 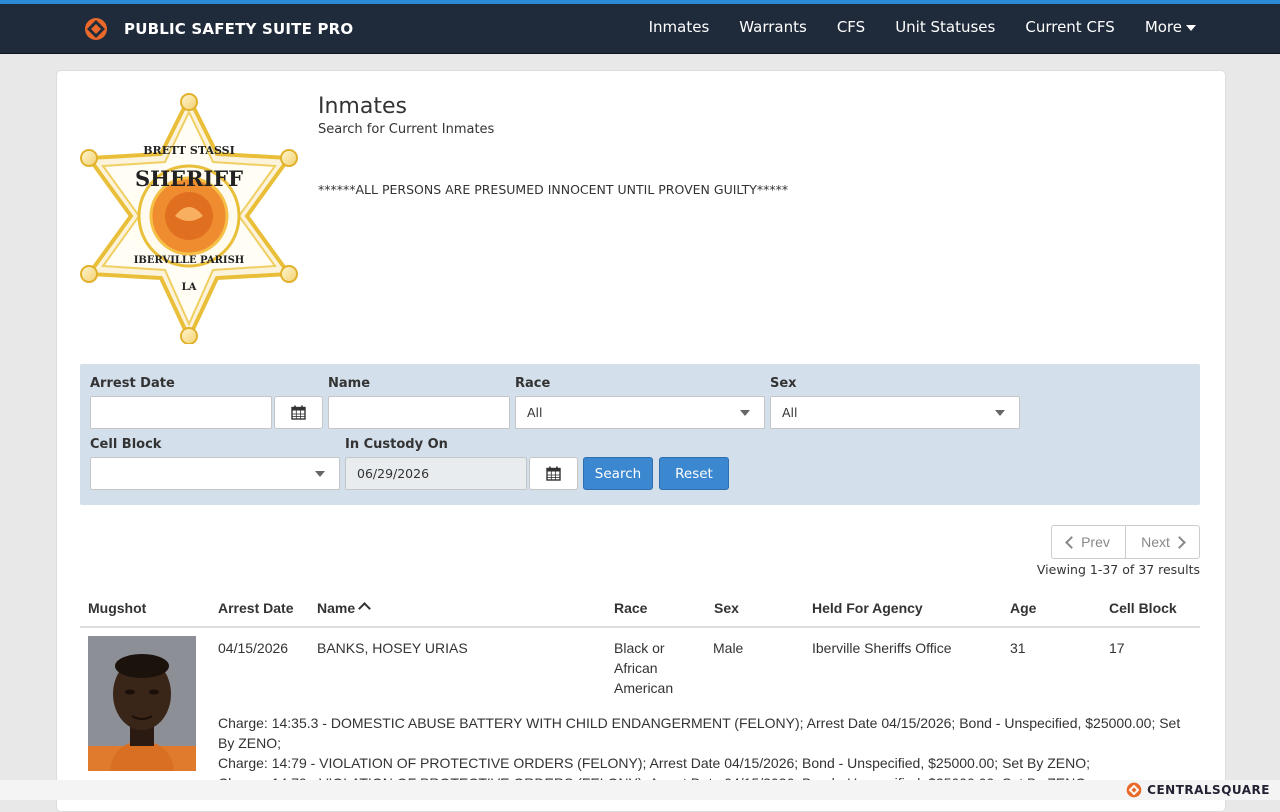 I want to click on nav-warrants: Warrants, so click(x=773, y=27).